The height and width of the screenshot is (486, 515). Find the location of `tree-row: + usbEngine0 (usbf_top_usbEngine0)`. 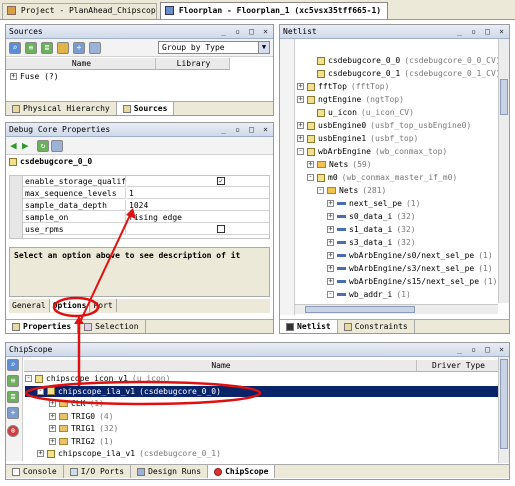

tree-row: + usbEngine0 (usbf_top_usbEngine0) is located at coordinates (398, 125).